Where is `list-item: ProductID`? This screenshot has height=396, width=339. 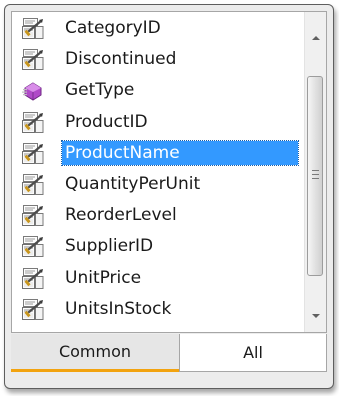
list-item: ProductID is located at coordinates (159, 122).